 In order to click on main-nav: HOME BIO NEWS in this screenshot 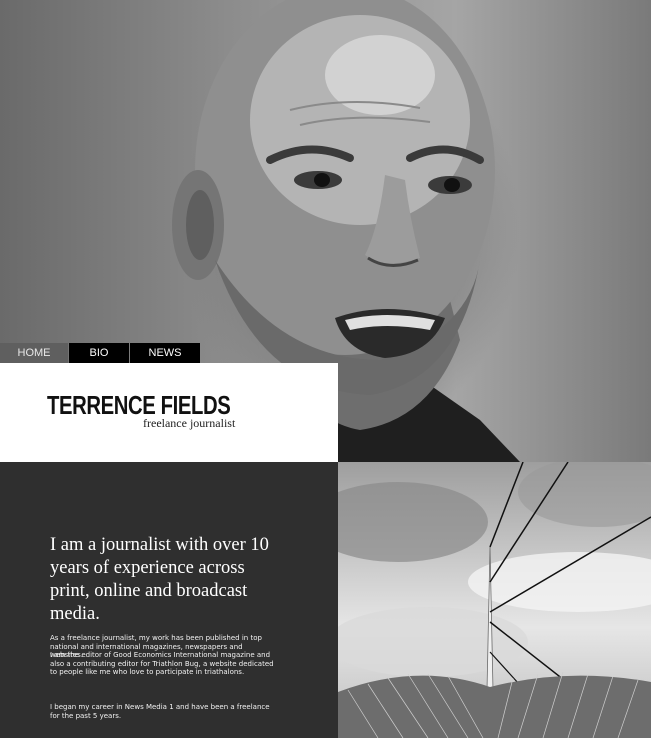, I will do `click(100, 353)`.